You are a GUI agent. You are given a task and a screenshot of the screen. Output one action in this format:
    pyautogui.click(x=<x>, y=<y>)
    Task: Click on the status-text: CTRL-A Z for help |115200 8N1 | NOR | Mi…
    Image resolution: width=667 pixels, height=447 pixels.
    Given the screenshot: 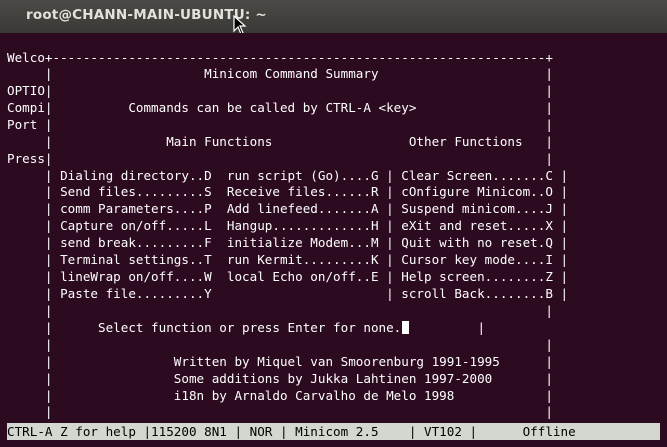 What is the action you would take?
    pyautogui.click(x=333, y=431)
    